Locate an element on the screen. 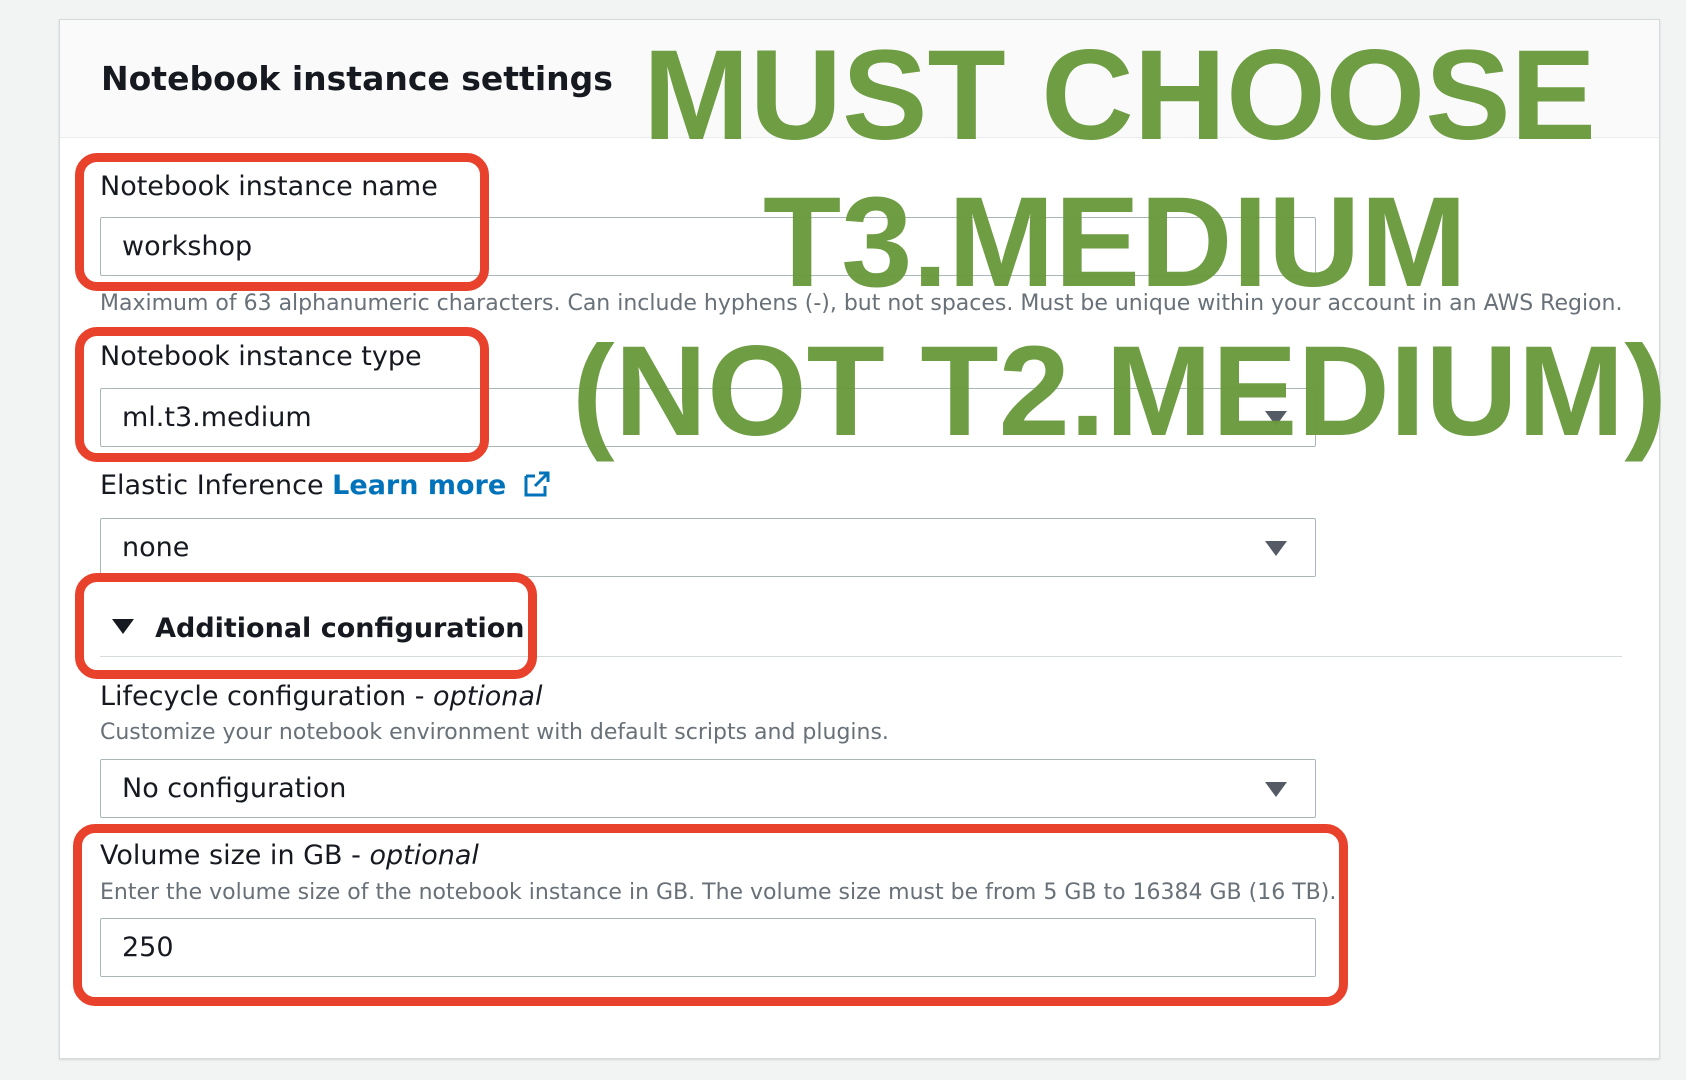  lifecycle-label-text: Lifecycle configuration is located at coordinates (253, 696).